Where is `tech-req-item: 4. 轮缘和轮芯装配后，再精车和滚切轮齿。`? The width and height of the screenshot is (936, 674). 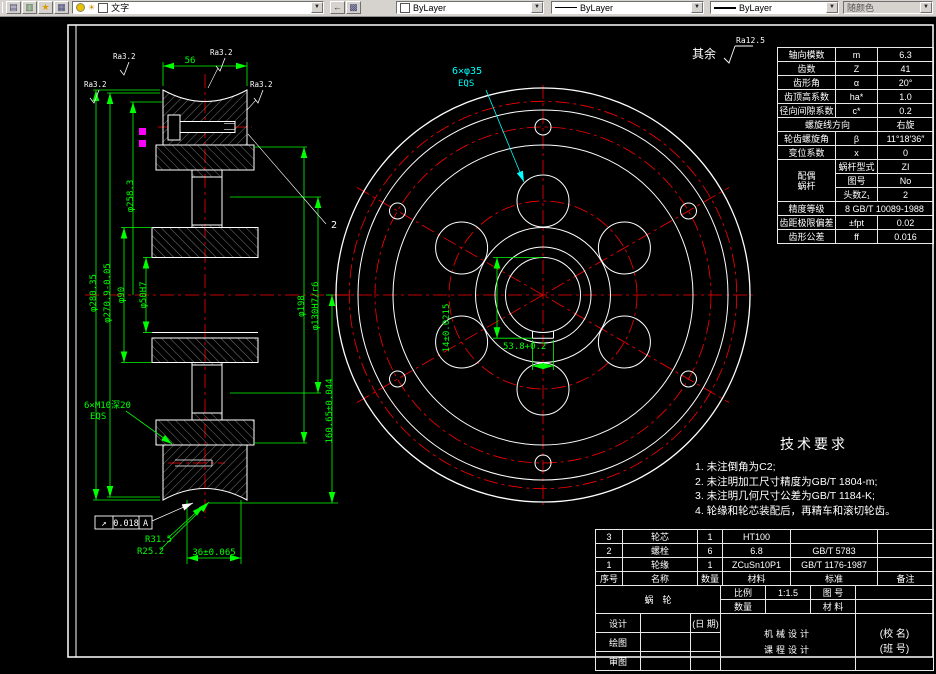
tech-req-item: 4. 轮缘和轮芯装配后，再精车和滚切轮齿。 is located at coordinates (795, 510).